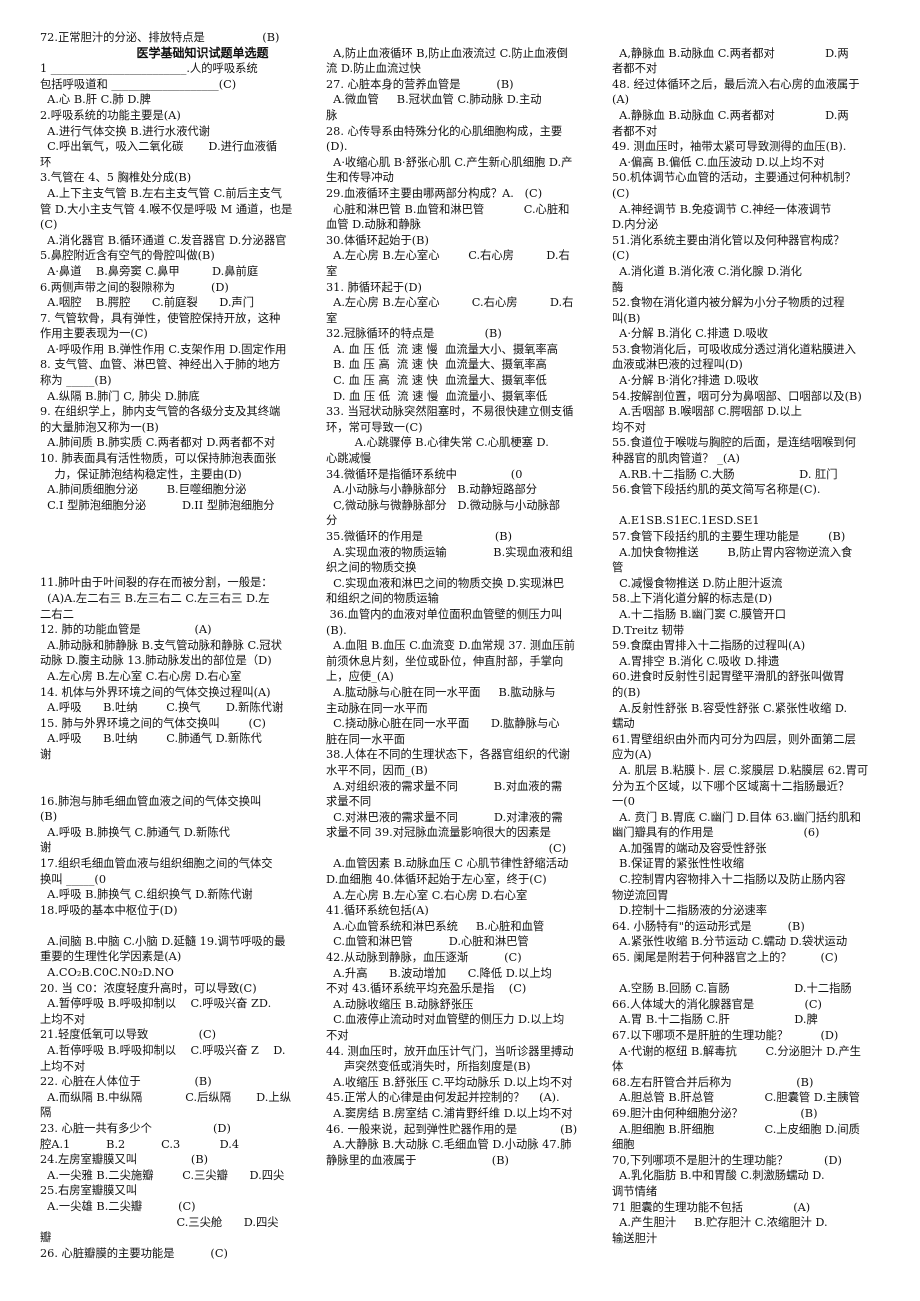 The height and width of the screenshot is (1301, 920). I want to click on option-line: A.对组织液的需求量不同 B.对血液的需, so click(444, 786).